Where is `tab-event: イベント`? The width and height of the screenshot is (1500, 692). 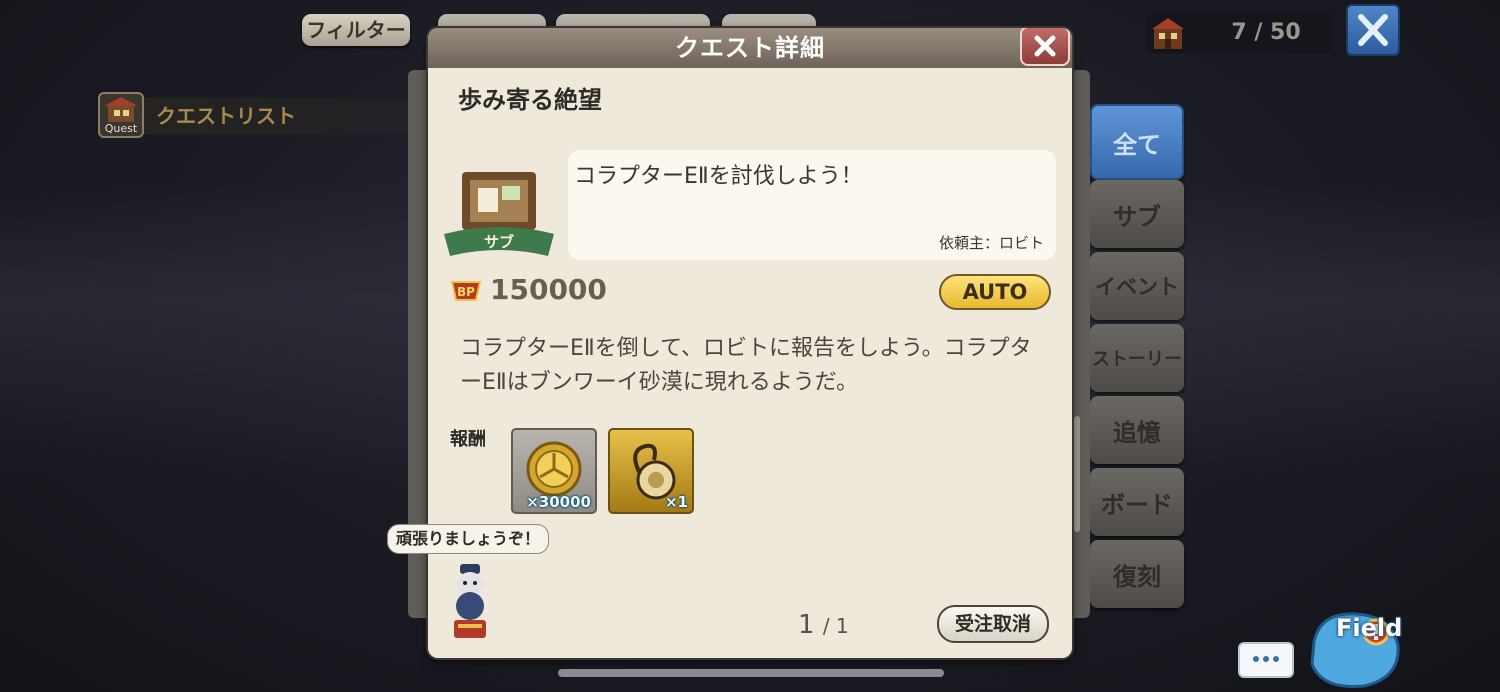
tab-event: イベント is located at coordinates (1137, 286).